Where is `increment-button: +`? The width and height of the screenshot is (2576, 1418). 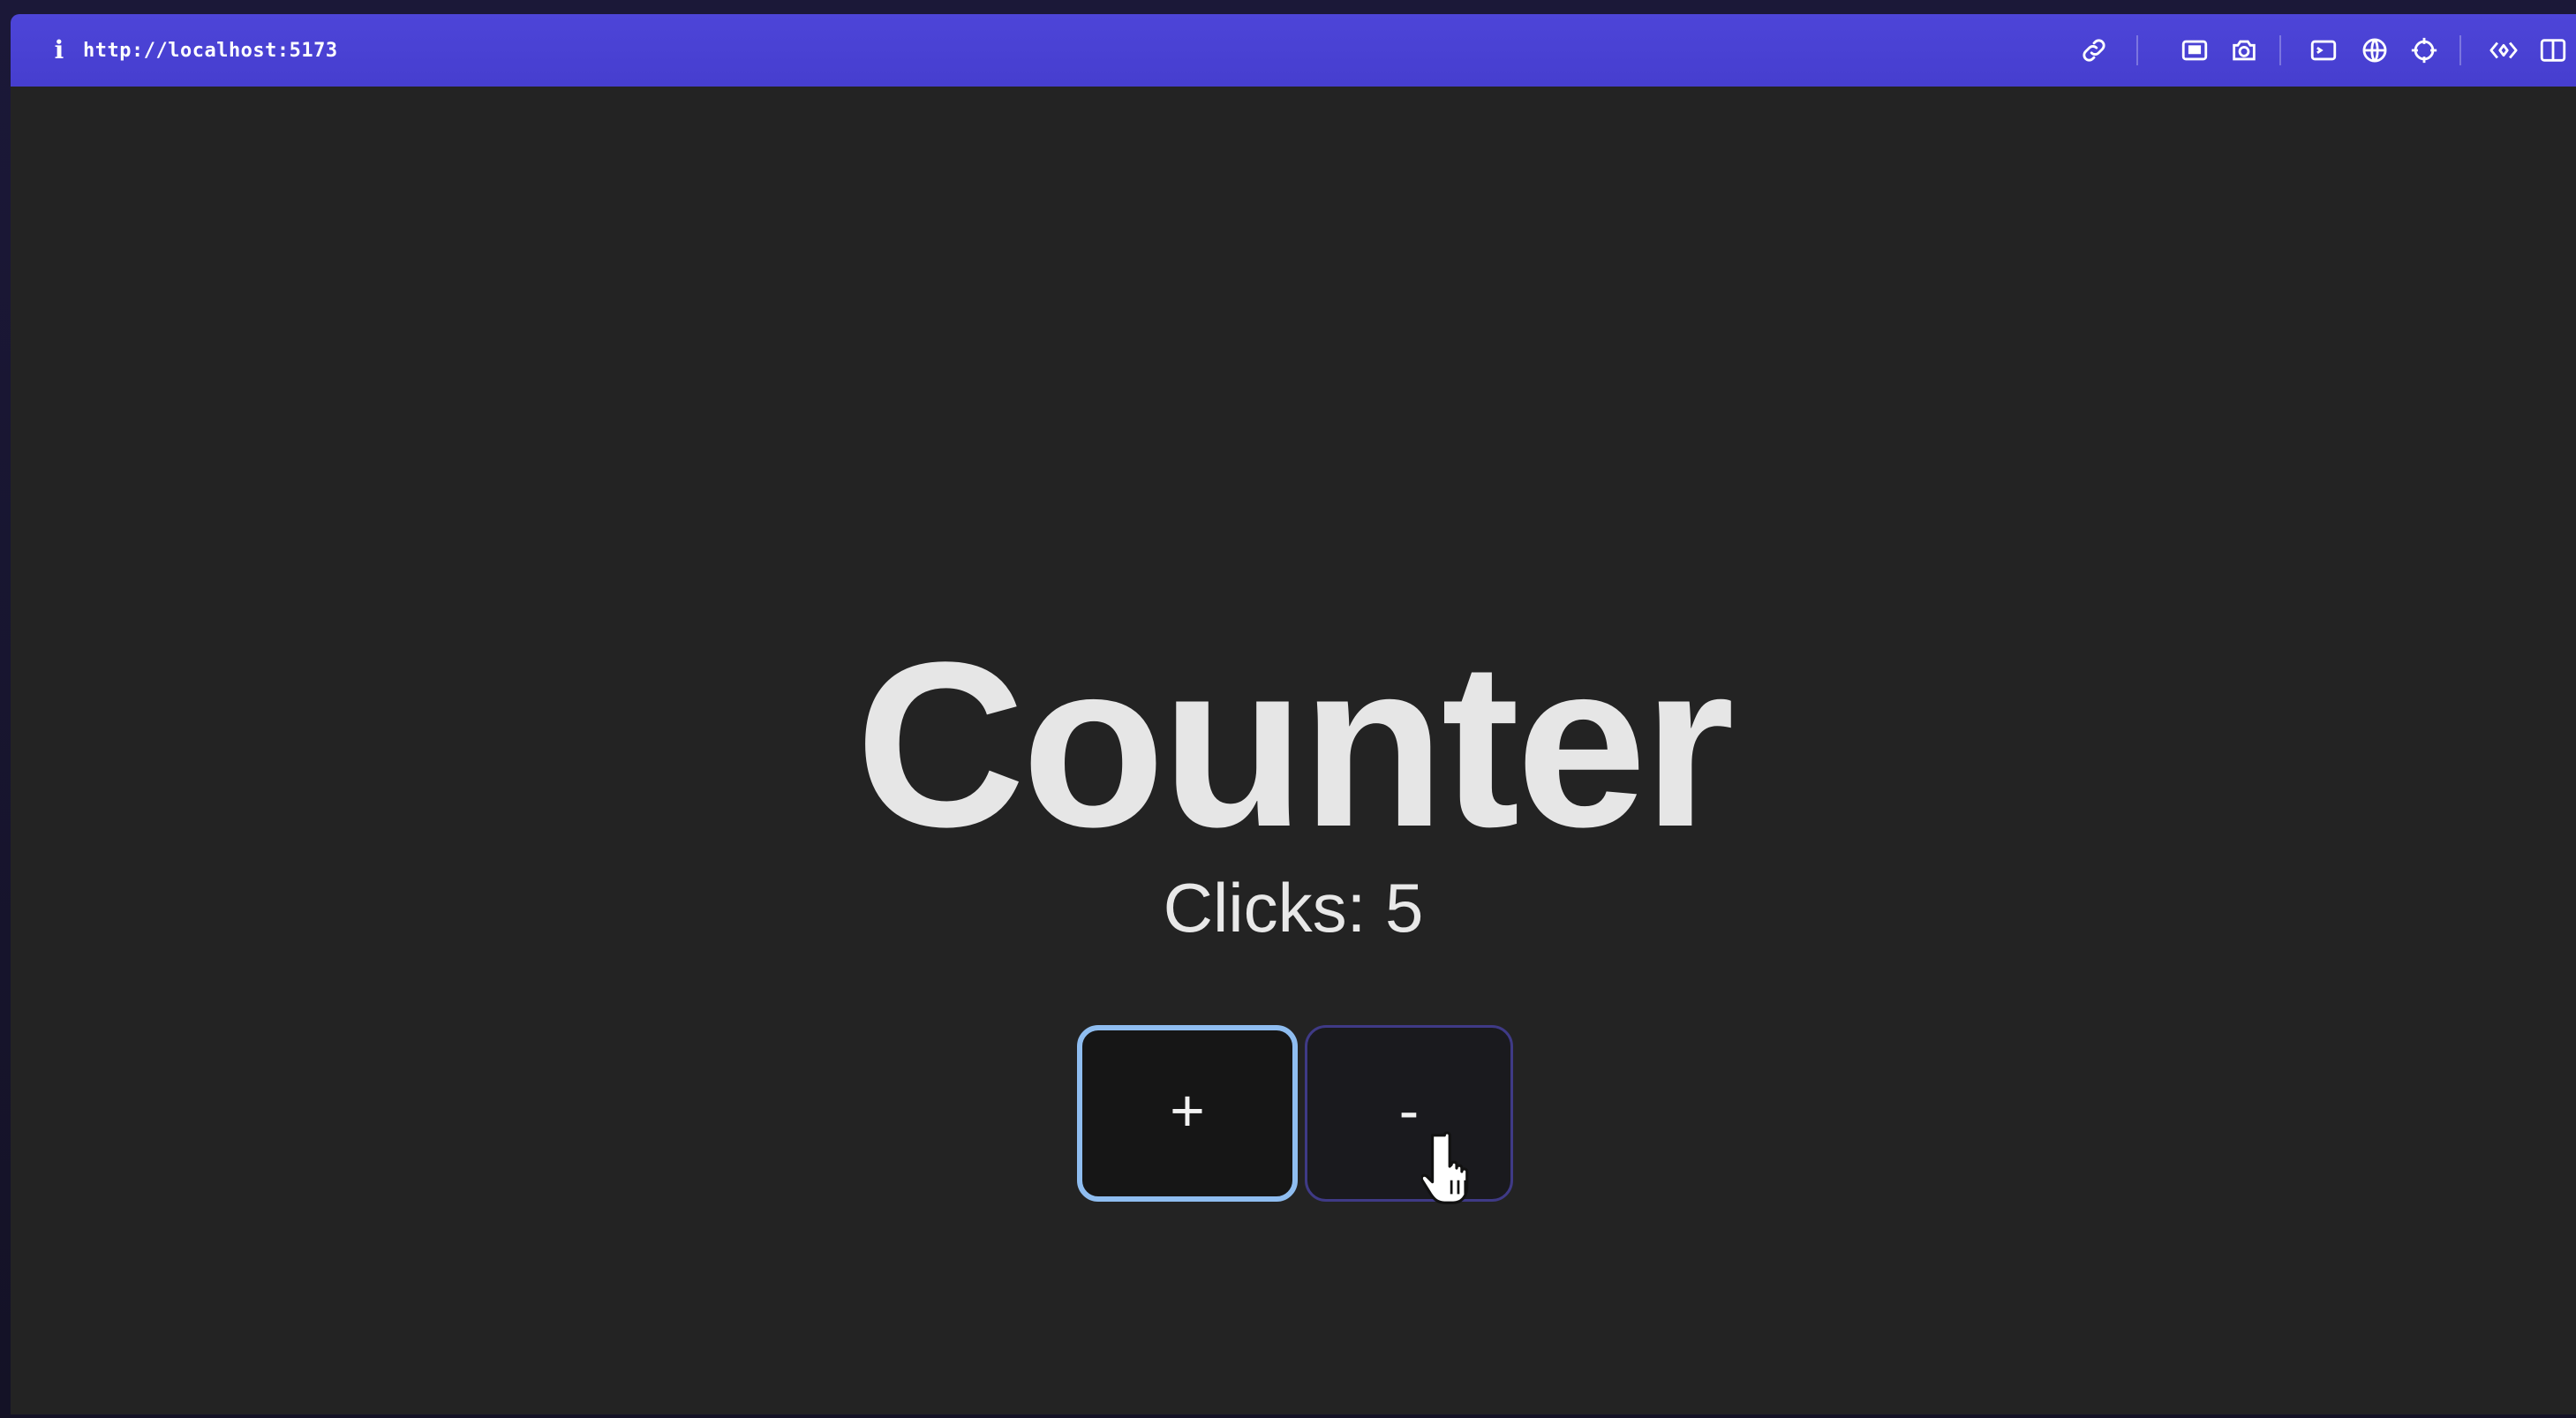
increment-button: + is located at coordinates (1188, 1113).